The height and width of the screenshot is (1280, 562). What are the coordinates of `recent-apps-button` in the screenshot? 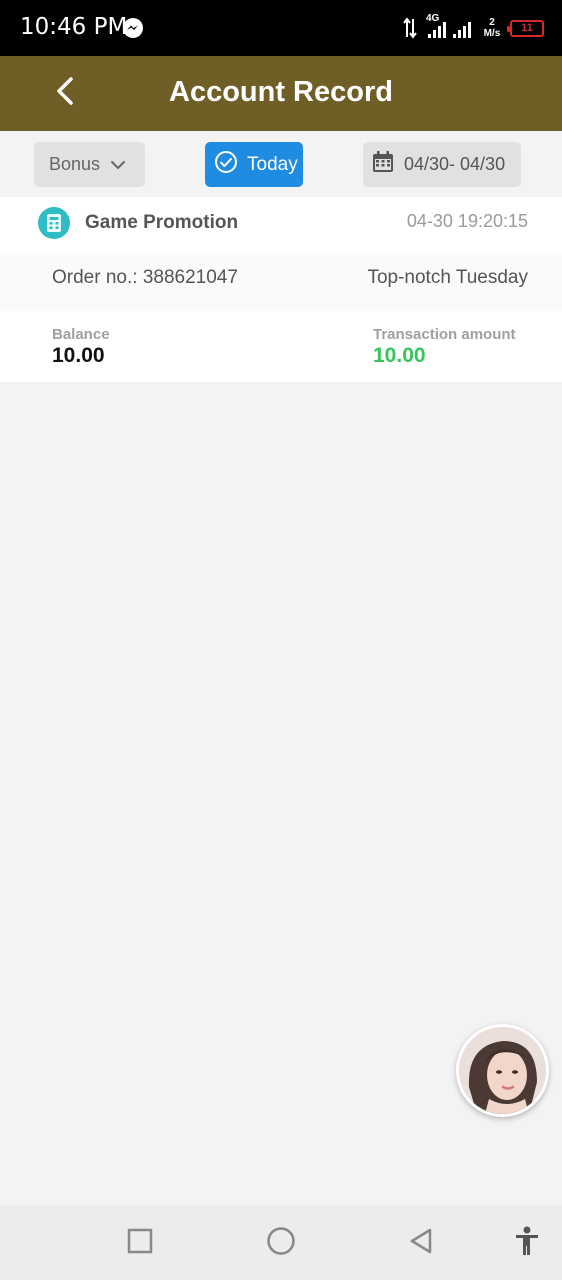 It's located at (140, 1243).